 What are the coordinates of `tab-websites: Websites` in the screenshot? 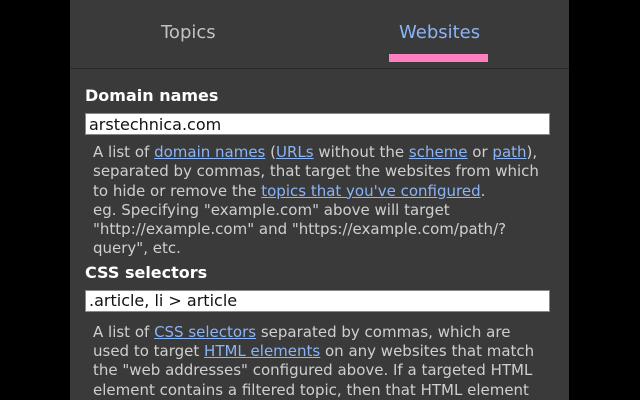 It's located at (439, 32).